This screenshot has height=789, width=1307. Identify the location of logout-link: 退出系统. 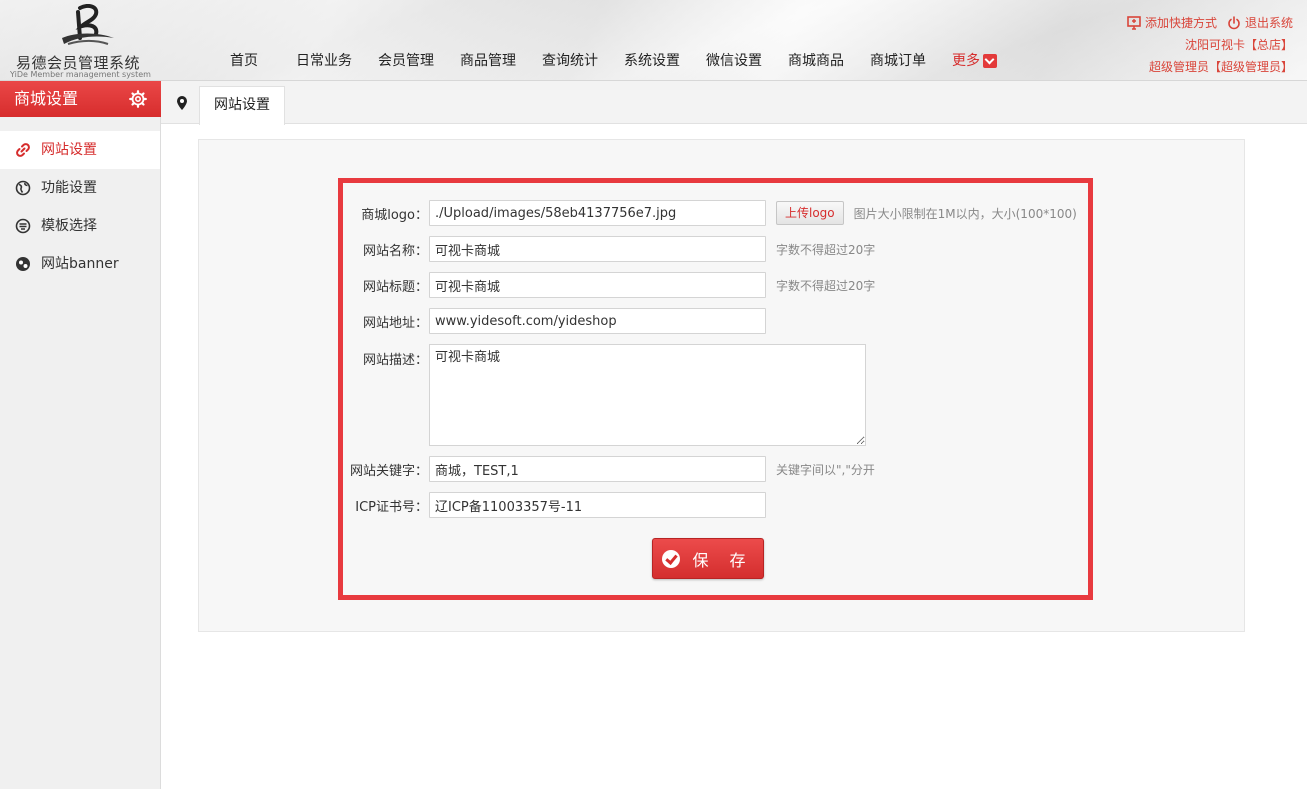
(1260, 23).